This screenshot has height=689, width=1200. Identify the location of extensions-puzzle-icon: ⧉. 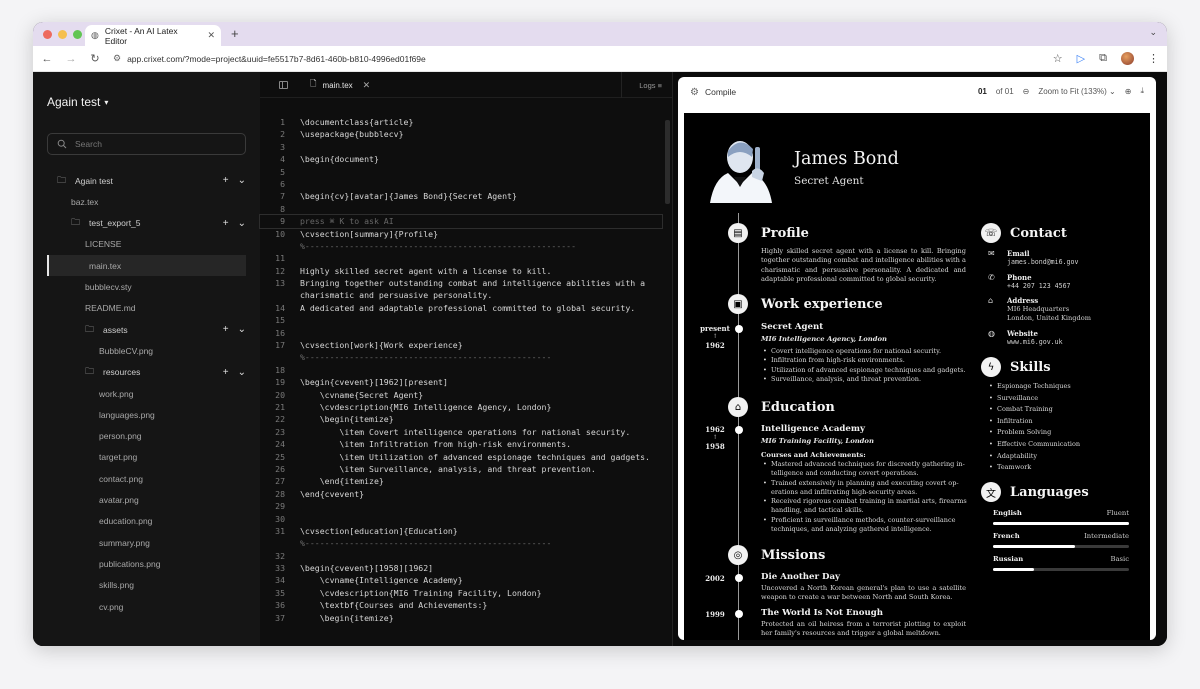
(1103, 58).